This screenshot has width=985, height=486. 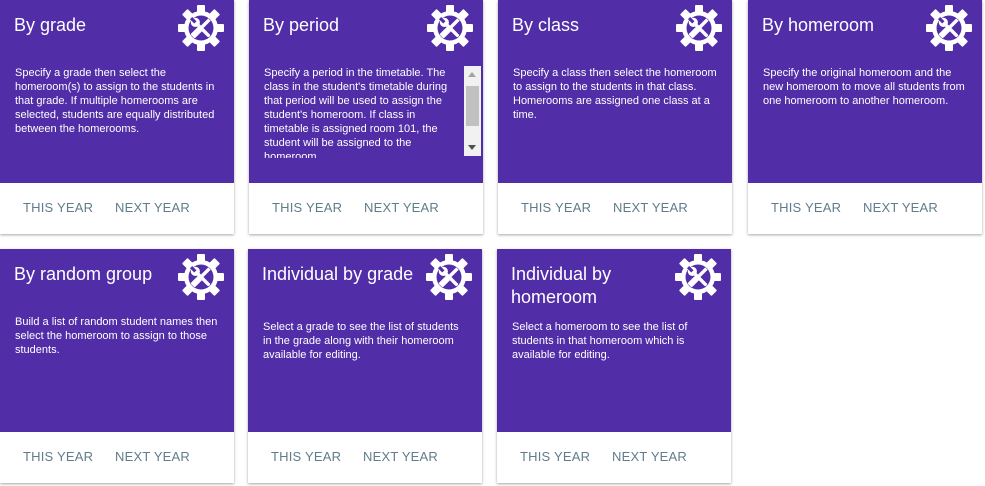 I want to click on scrollbar-thumb, so click(x=472, y=106).